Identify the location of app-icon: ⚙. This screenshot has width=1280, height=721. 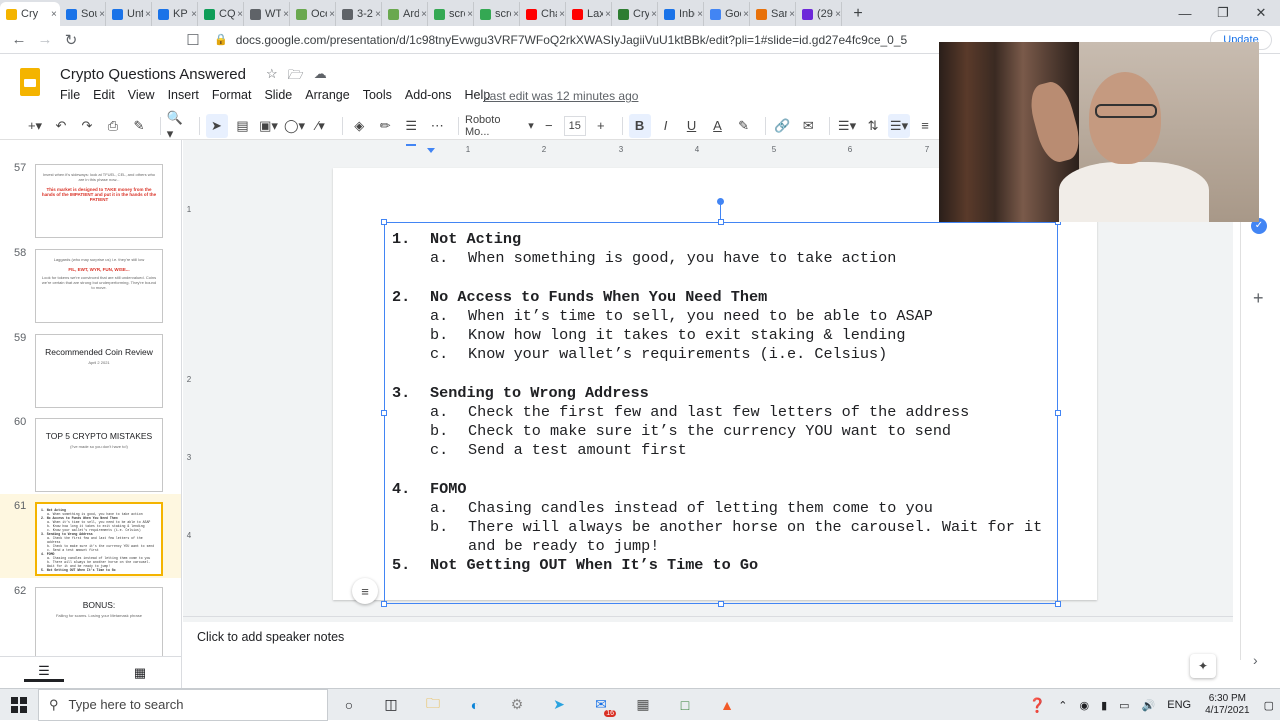
(517, 705).